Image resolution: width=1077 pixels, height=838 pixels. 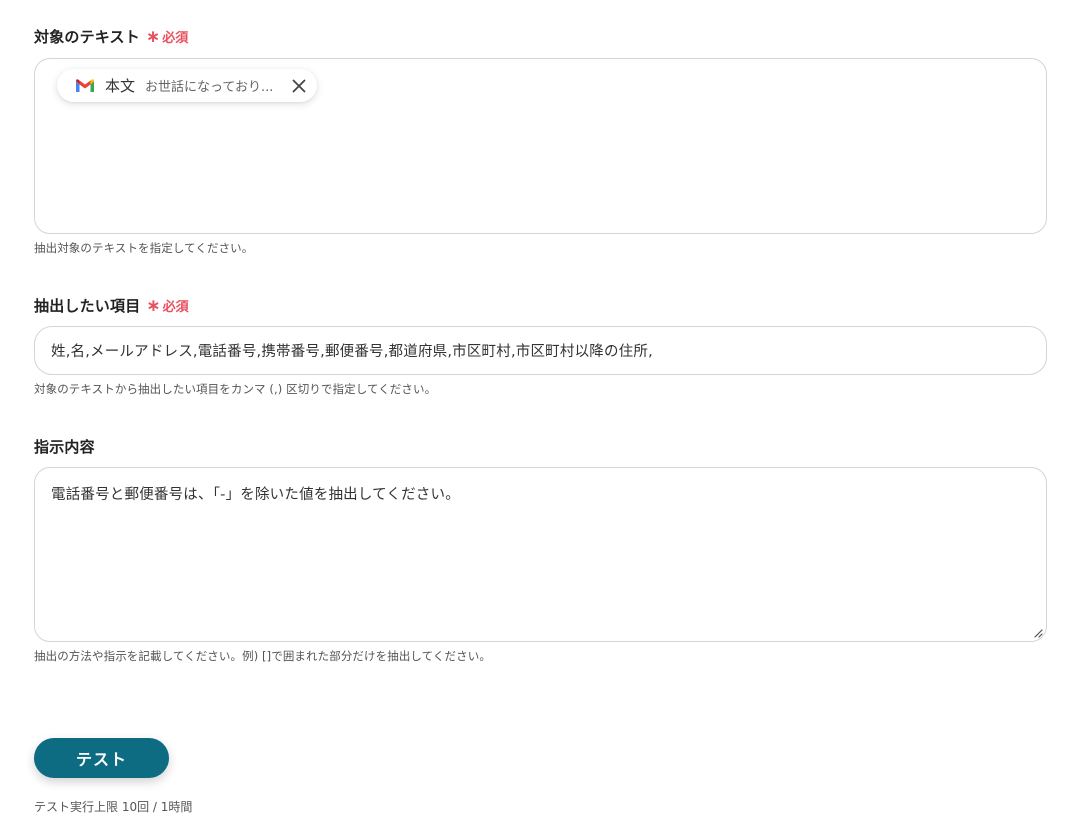 I want to click on target-text-help: 抽出対象のテキストを指定してください。, so click(x=144, y=248).